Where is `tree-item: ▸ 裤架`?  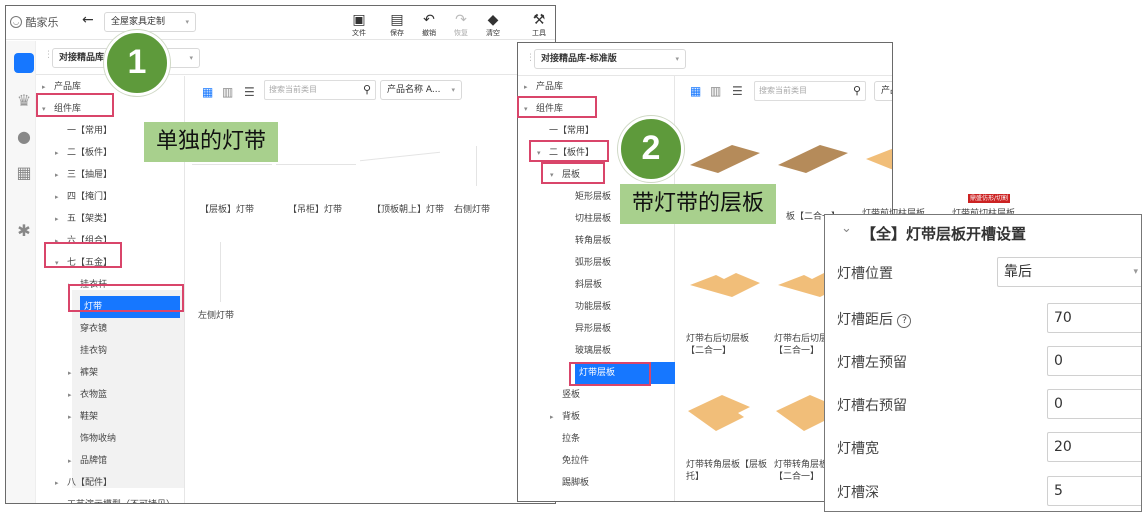 tree-item: ▸ 裤架 is located at coordinates (83, 373).